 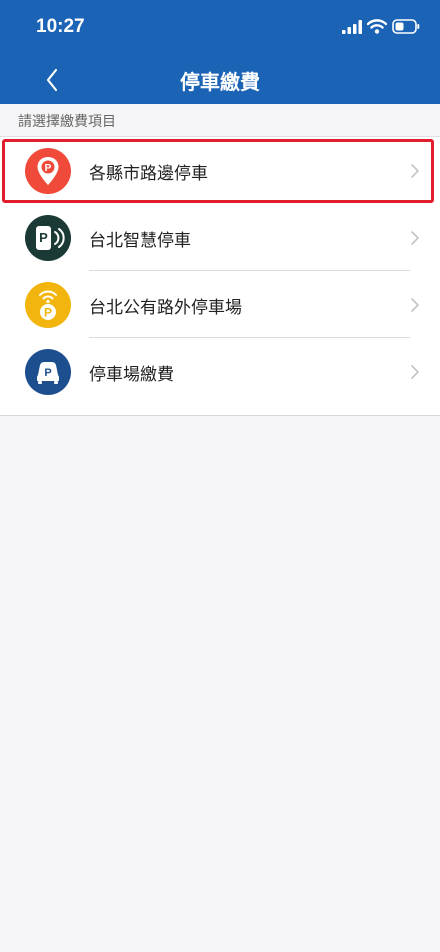 I want to click on list-item-taipei-offstreet-parking: P 台北公有路外停車場, so click(x=220, y=304).